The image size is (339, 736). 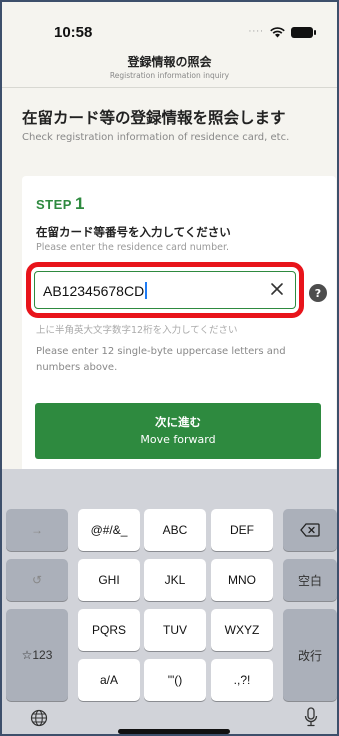 I want to click on input-text: AB12345678CD, so click(x=94, y=291).